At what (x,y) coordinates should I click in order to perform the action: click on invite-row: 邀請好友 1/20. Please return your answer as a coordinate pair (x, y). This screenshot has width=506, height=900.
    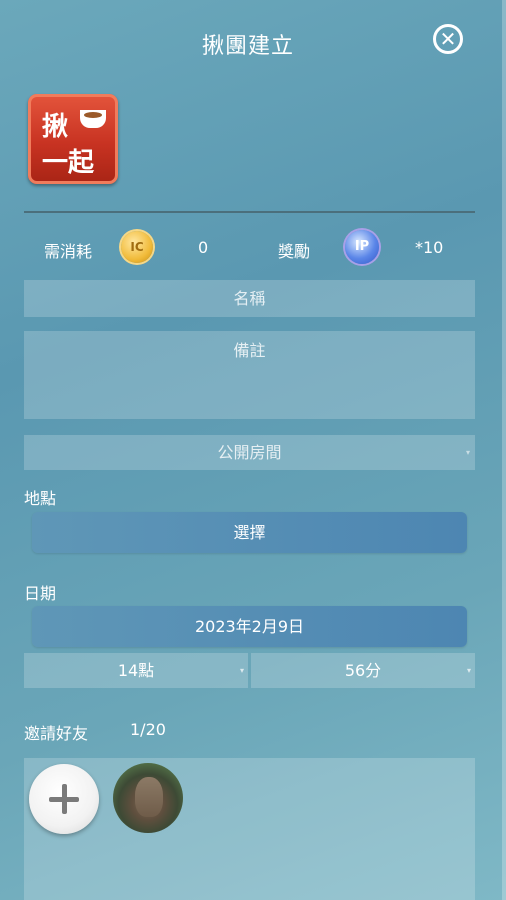
    Looking at the image, I should click on (95, 732).